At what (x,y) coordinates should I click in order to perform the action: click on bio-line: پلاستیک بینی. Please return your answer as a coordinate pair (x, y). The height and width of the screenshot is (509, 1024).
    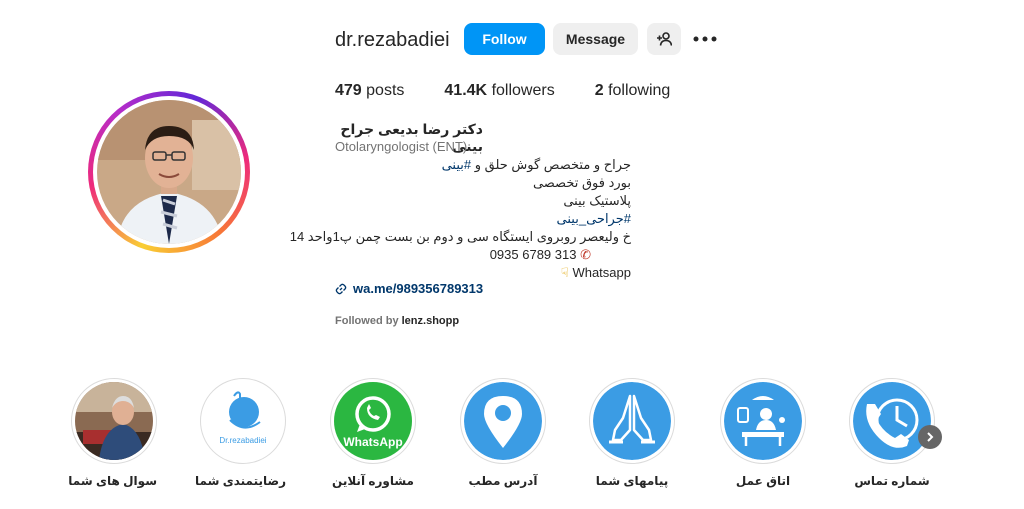
    Looking at the image, I should click on (597, 200).